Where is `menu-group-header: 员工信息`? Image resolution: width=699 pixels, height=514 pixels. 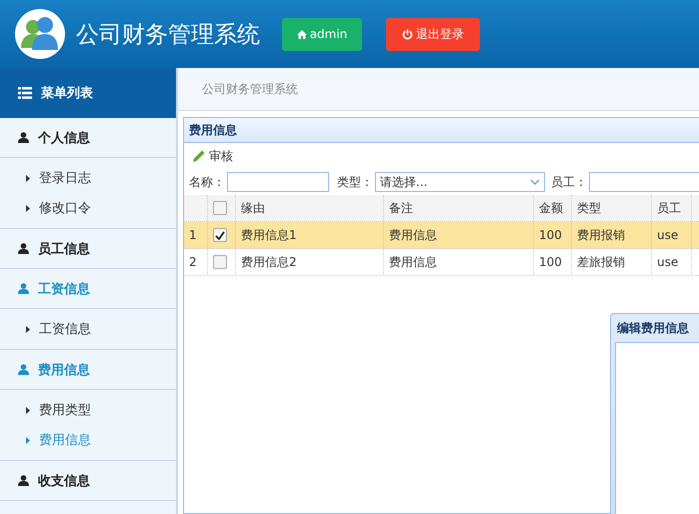
menu-group-header: 员工信息 is located at coordinates (88, 249).